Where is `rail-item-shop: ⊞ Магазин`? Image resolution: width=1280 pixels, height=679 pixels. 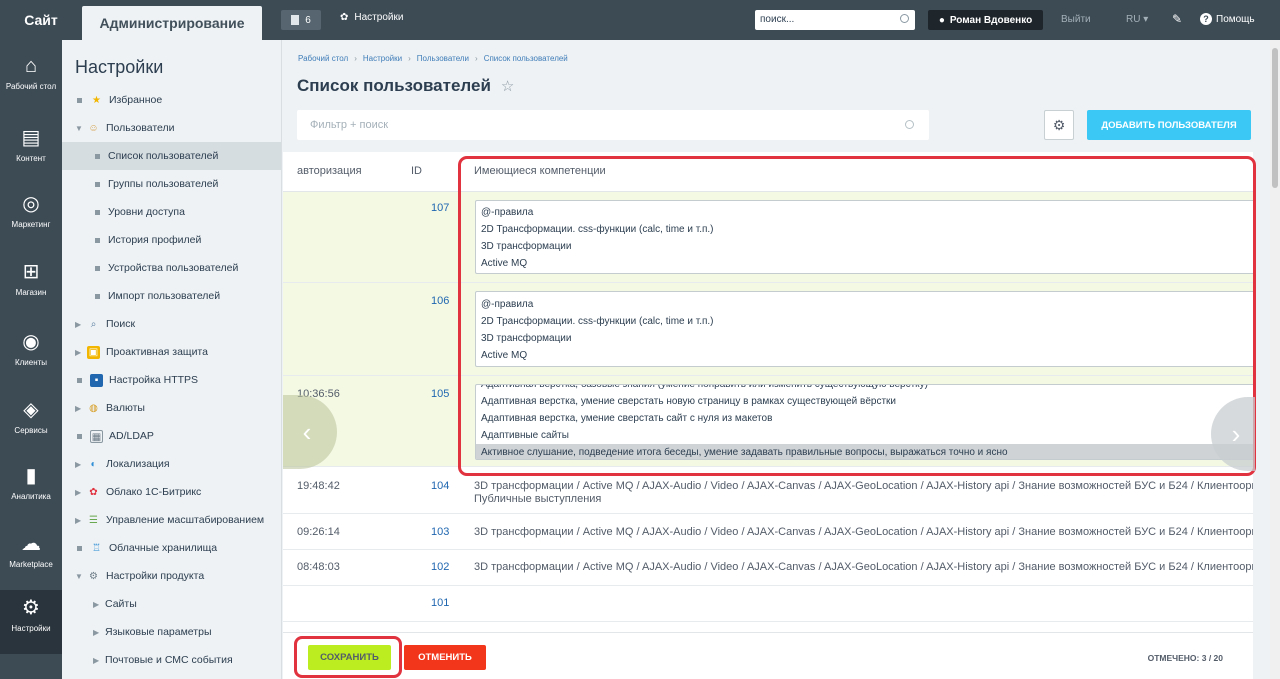 rail-item-shop: ⊞ Магазин is located at coordinates (31, 286).